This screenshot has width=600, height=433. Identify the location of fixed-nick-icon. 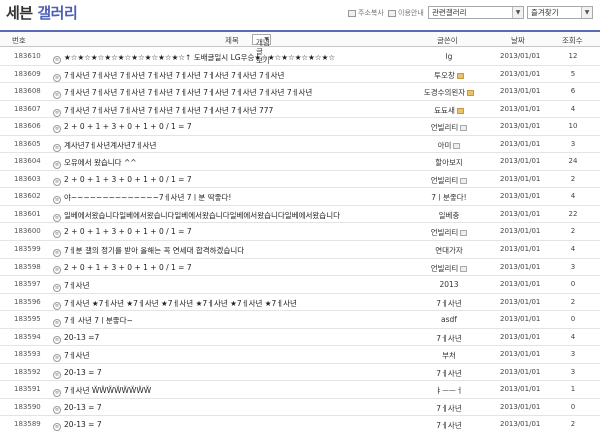
(471, 93).